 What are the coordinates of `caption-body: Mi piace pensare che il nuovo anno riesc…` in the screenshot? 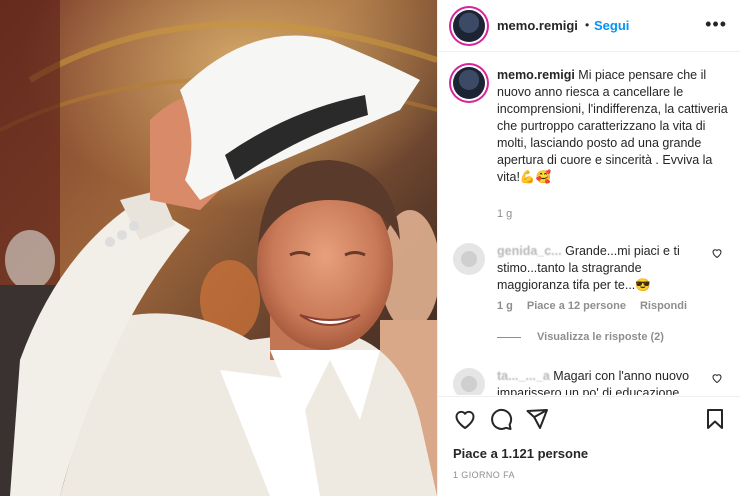 It's located at (612, 126).